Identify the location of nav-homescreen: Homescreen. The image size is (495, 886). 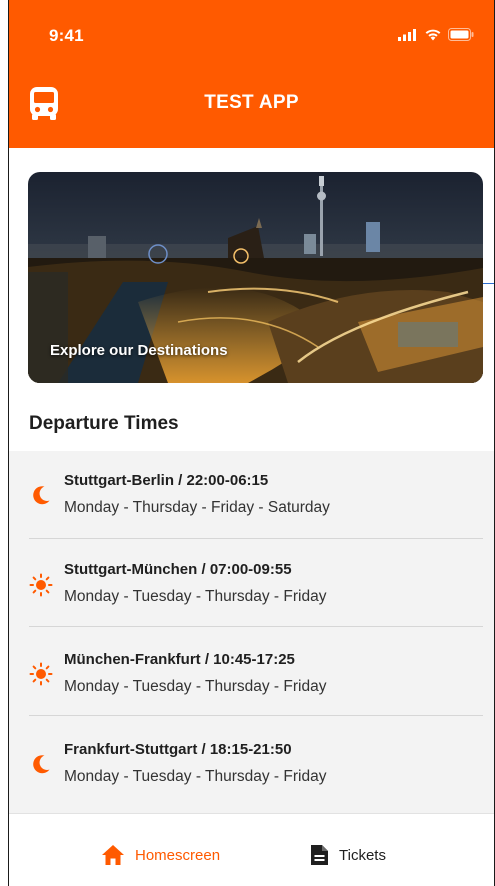
(160, 855).